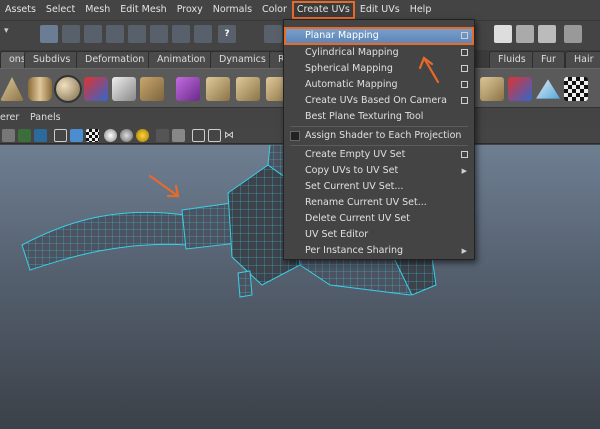  Describe the element at coordinates (547, 34) in the screenshot. I see `render-settings-icon` at that location.